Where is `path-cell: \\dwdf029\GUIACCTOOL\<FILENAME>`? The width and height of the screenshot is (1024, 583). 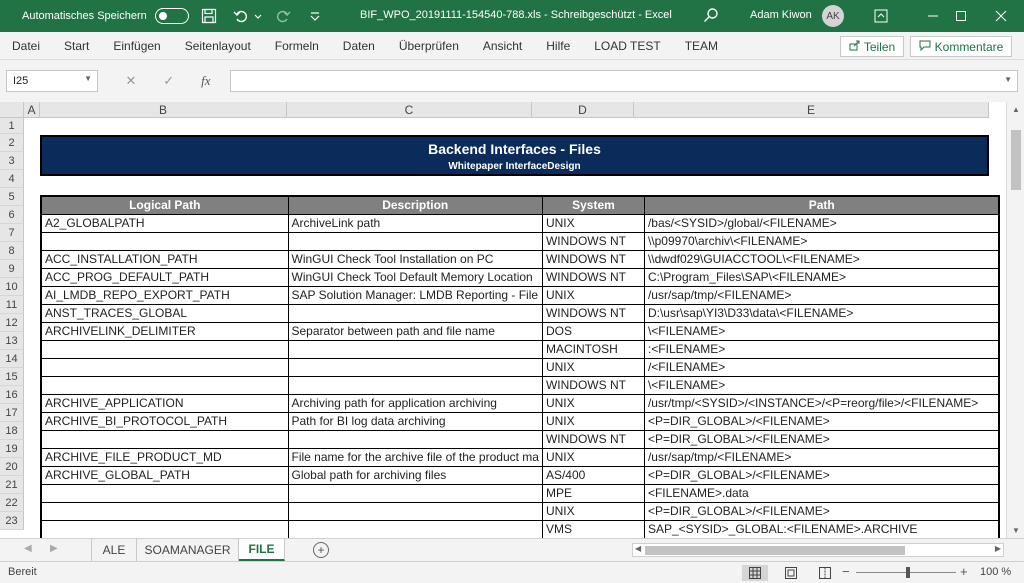
path-cell: \\dwdf029\GUIACCTOOL\<FILENAME> is located at coordinates (821, 259).